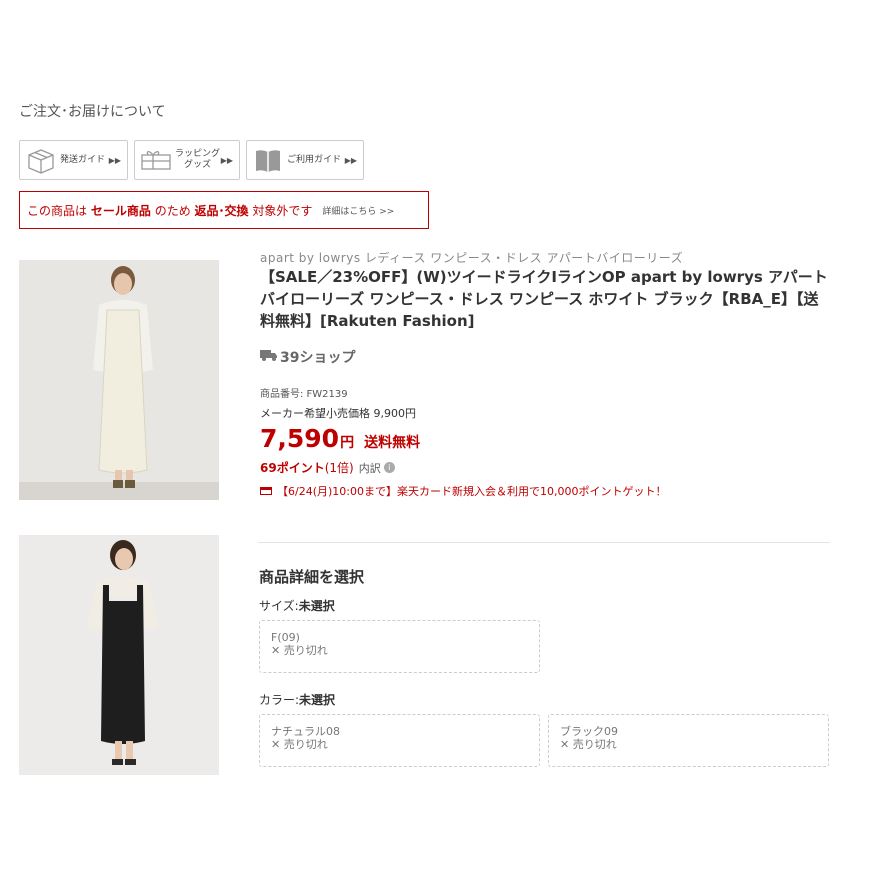 The height and width of the screenshot is (886, 886). I want to click on section-divider, so click(544, 542).